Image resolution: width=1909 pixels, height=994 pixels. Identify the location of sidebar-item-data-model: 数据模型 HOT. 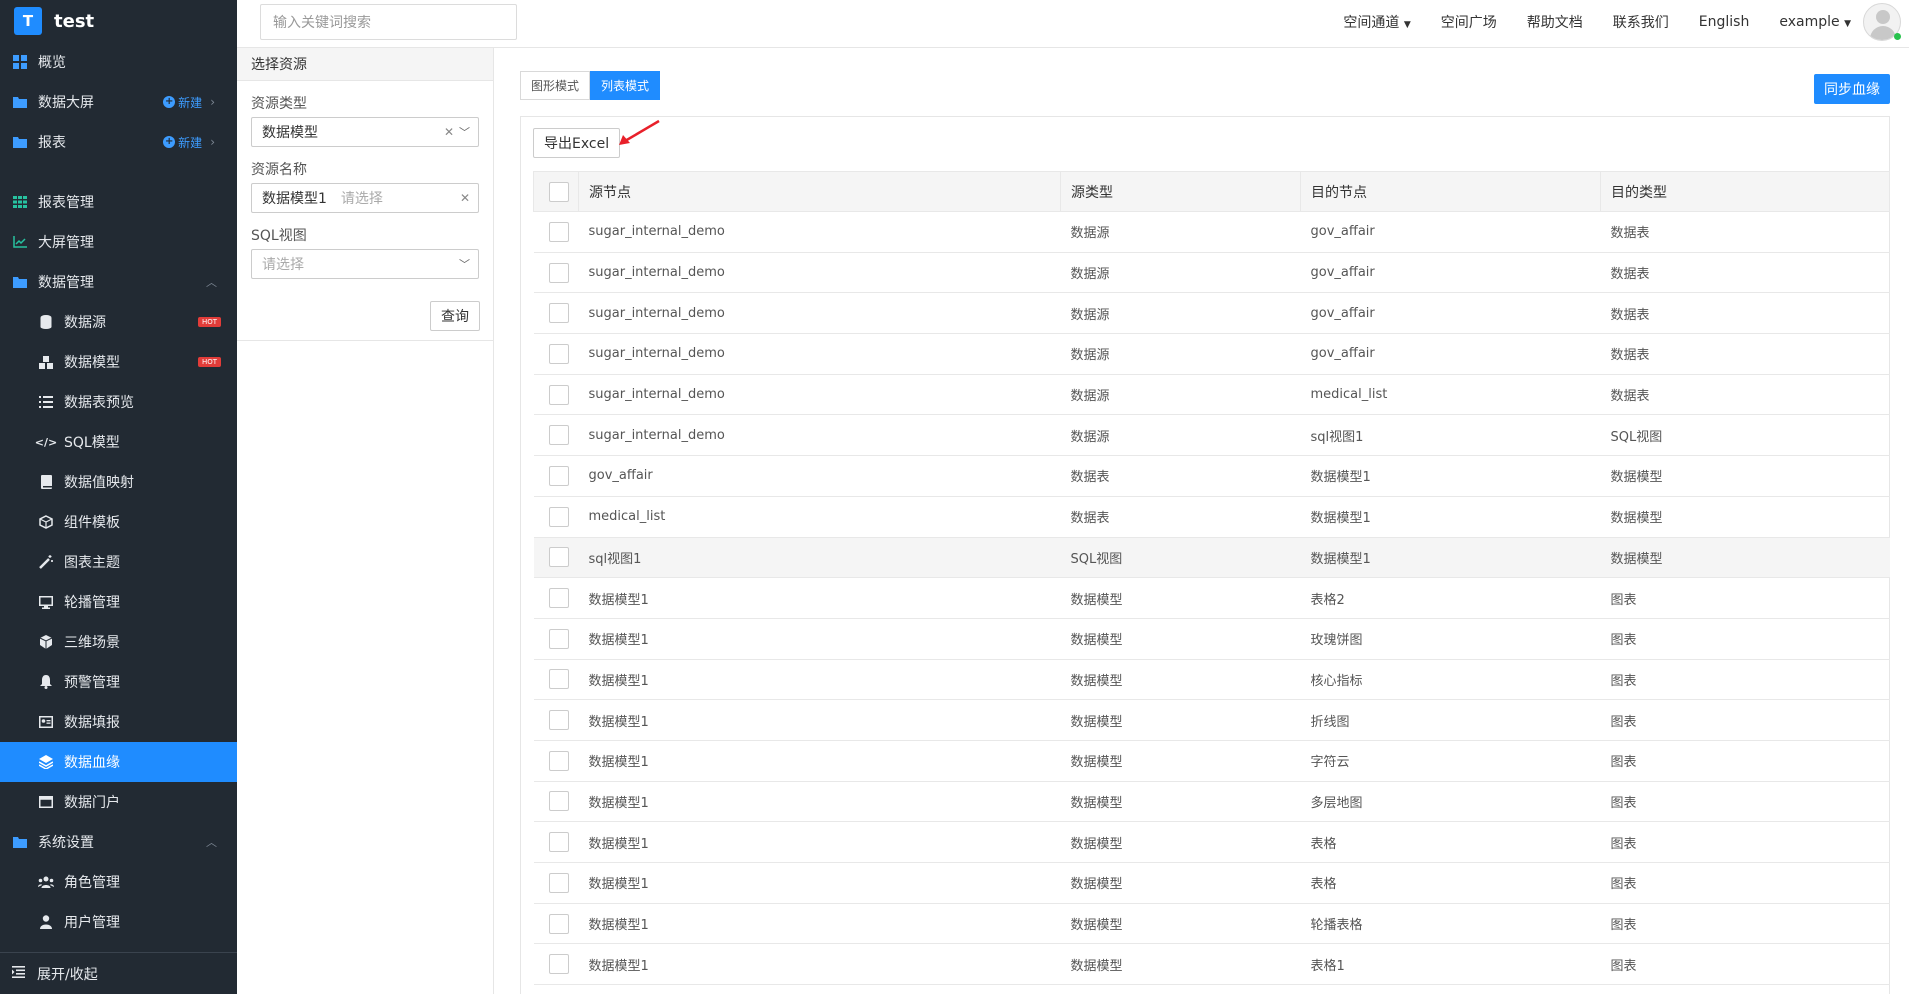
(118, 362).